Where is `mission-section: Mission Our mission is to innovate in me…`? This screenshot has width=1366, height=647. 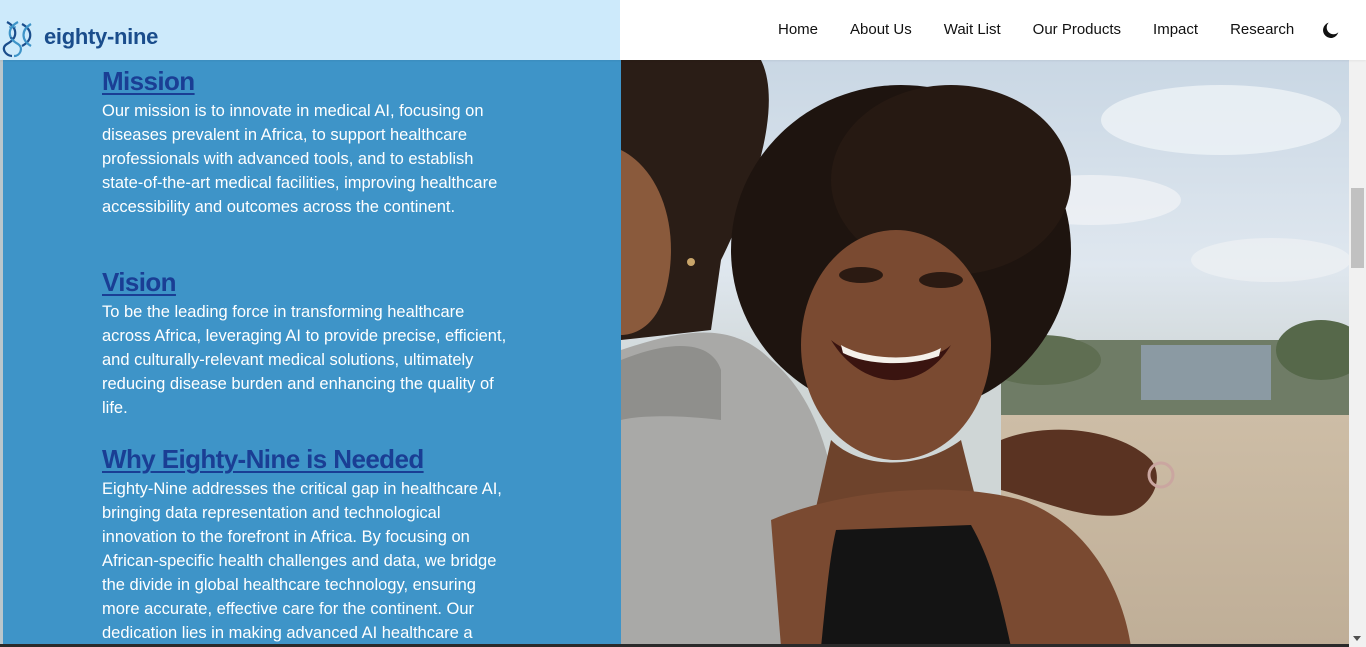
mission-section: Mission Our mission is to innovate in me… is located at coordinates (307, 142).